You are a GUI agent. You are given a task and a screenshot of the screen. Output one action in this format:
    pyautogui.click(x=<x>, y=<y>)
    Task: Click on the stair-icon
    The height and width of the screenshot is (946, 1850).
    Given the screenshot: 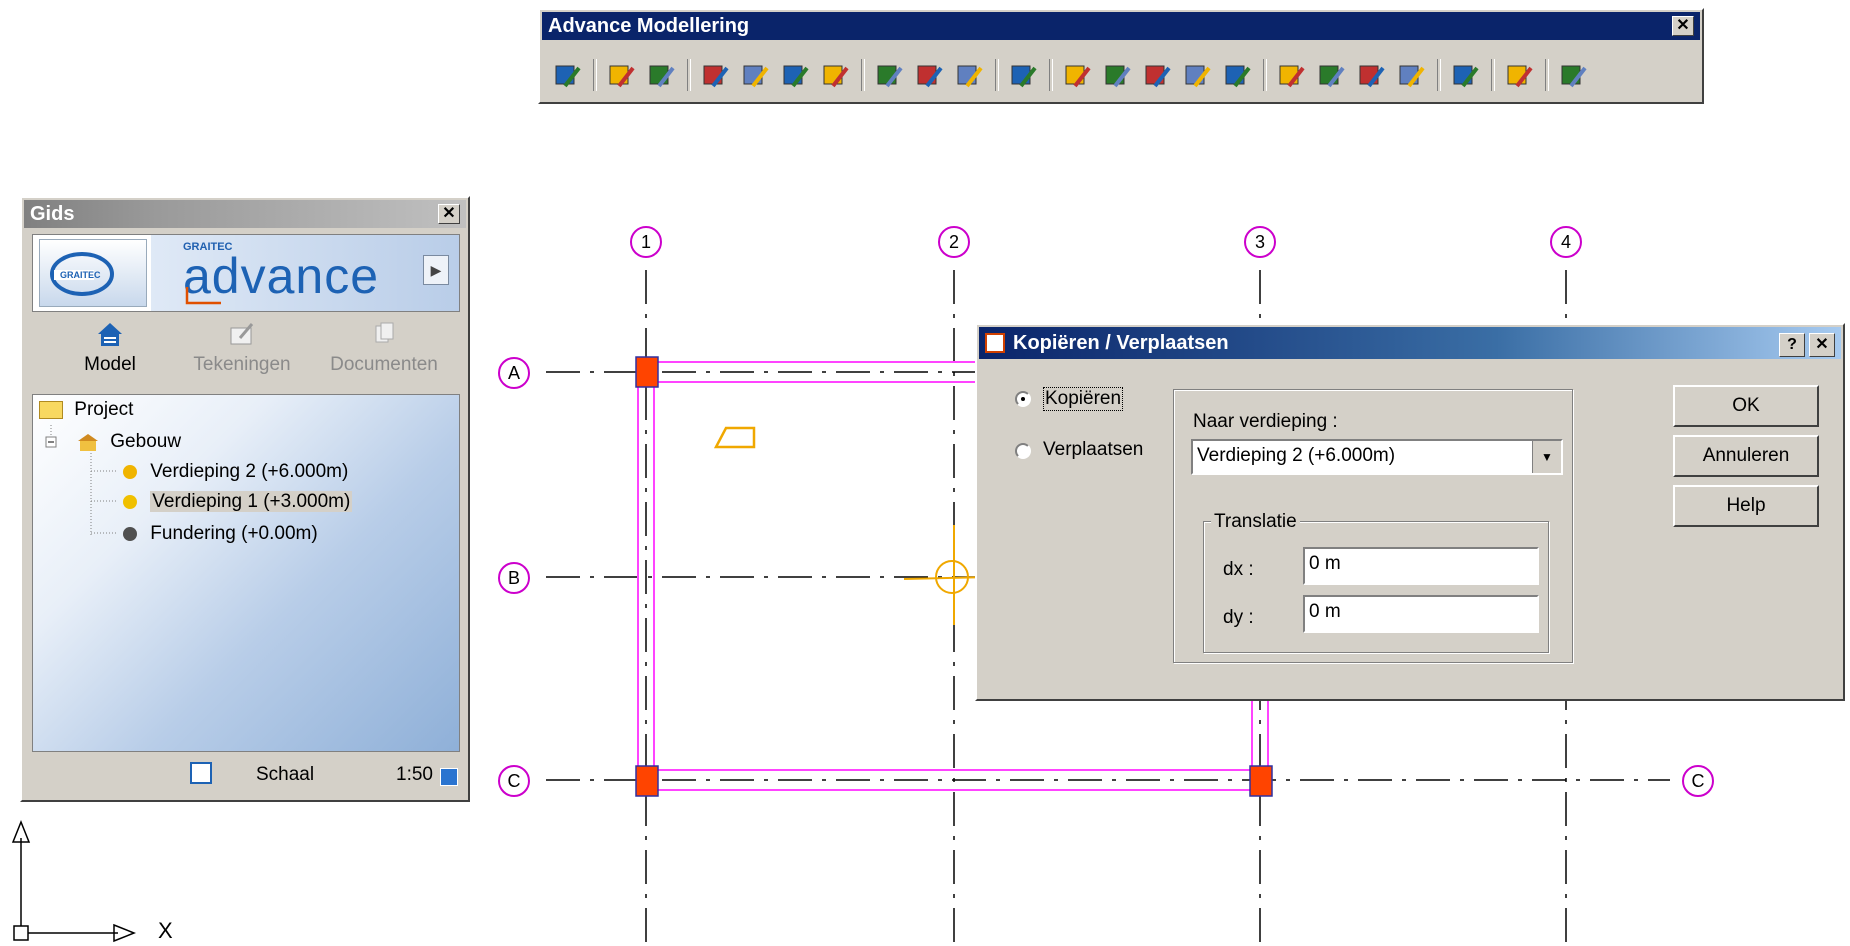 What is the action you would take?
    pyautogui.click(x=1412, y=75)
    